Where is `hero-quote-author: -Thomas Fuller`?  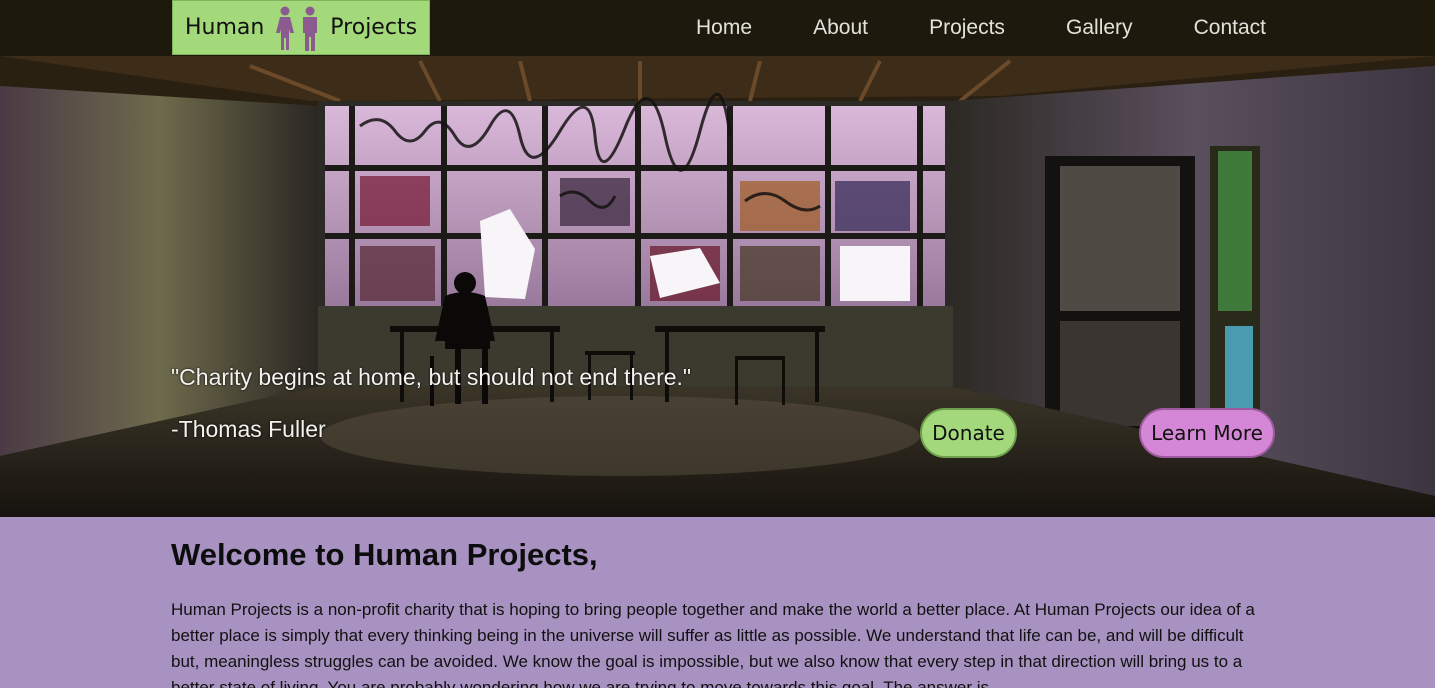 hero-quote-author: -Thomas Fuller is located at coordinates (248, 429).